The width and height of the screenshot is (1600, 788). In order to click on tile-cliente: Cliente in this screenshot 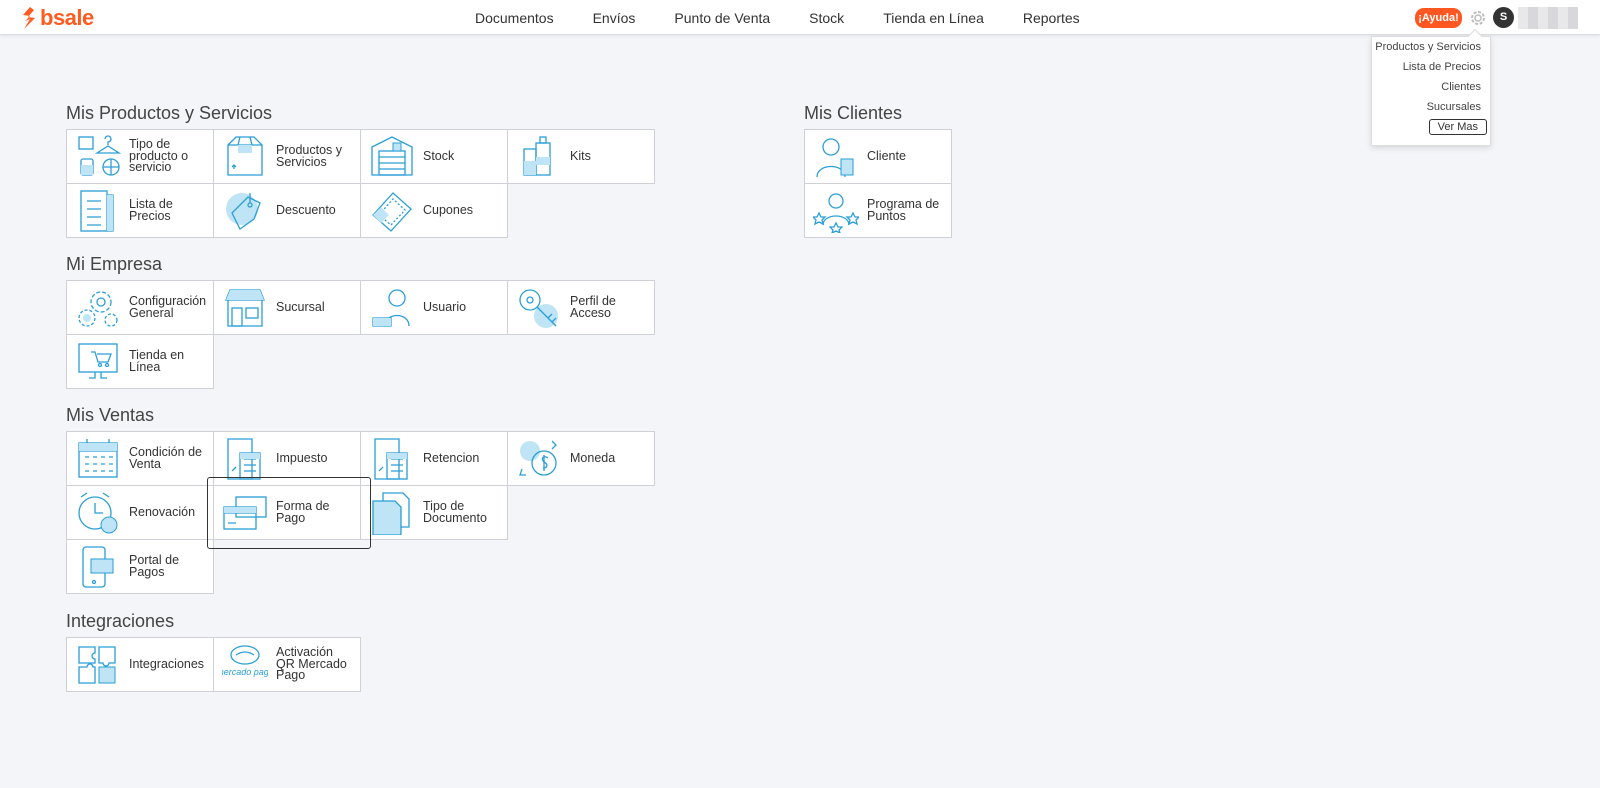, I will do `click(878, 156)`.